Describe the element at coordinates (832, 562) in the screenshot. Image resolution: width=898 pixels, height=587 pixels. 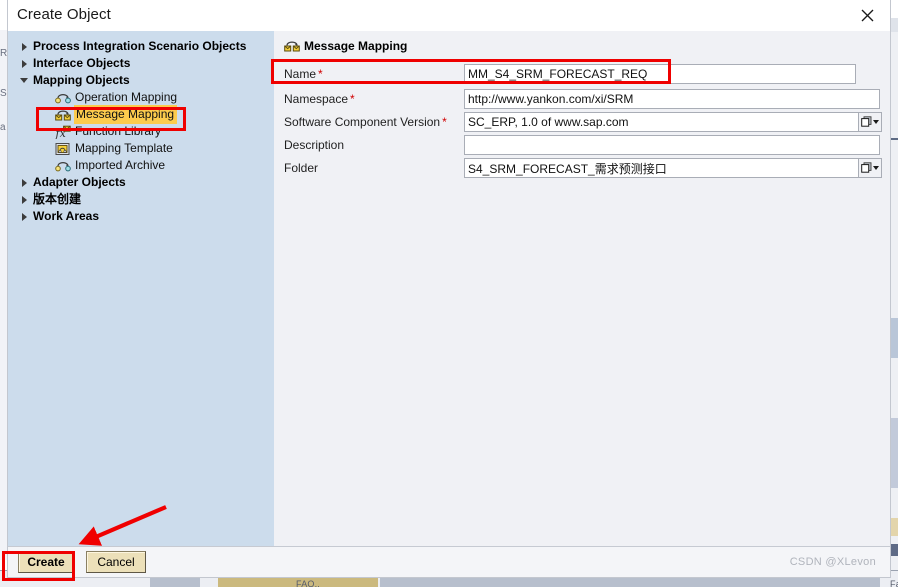
I see `watermark: CSDN @XLevon` at that location.